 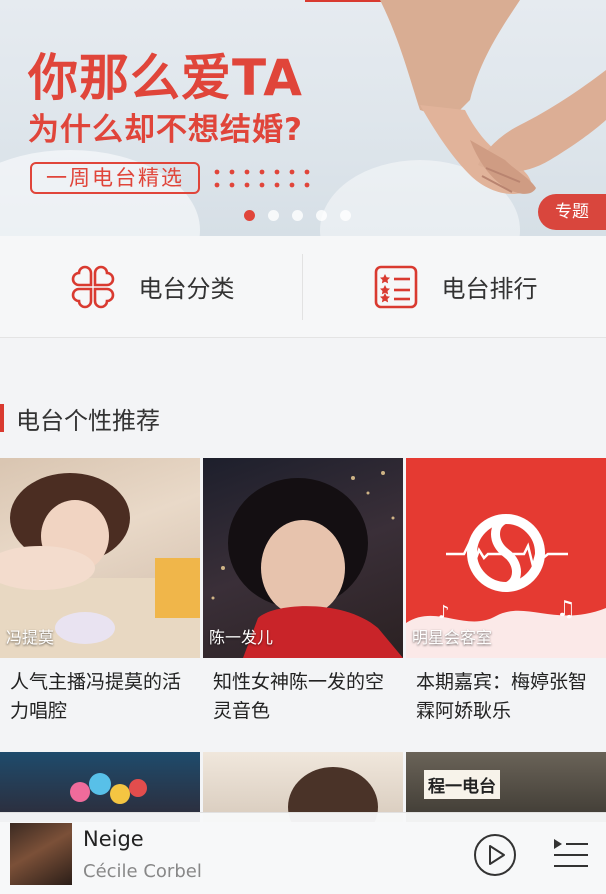 I want to click on radio-card-title: 人气主播冯提莫的活力唱腔, so click(x=96, y=696).